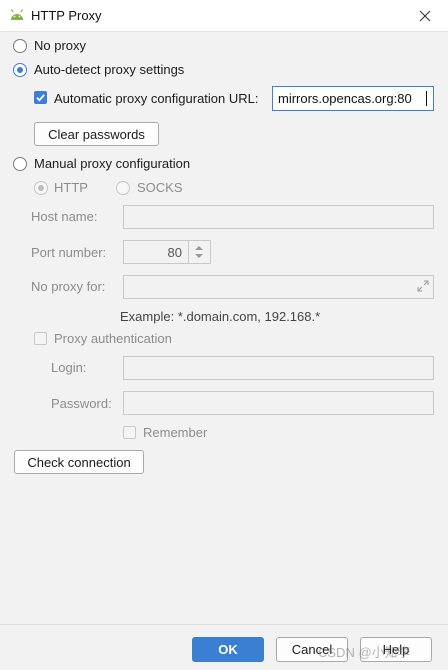 This screenshot has height=670, width=448. Describe the element at coordinates (199, 252) in the screenshot. I see `stepper-arrows-icon` at that location.